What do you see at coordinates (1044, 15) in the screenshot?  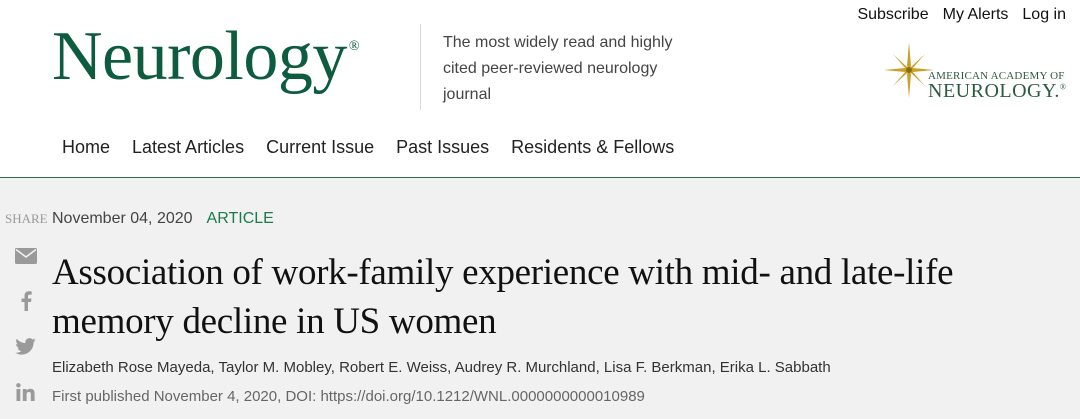 I see `login-link: Log in` at bounding box center [1044, 15].